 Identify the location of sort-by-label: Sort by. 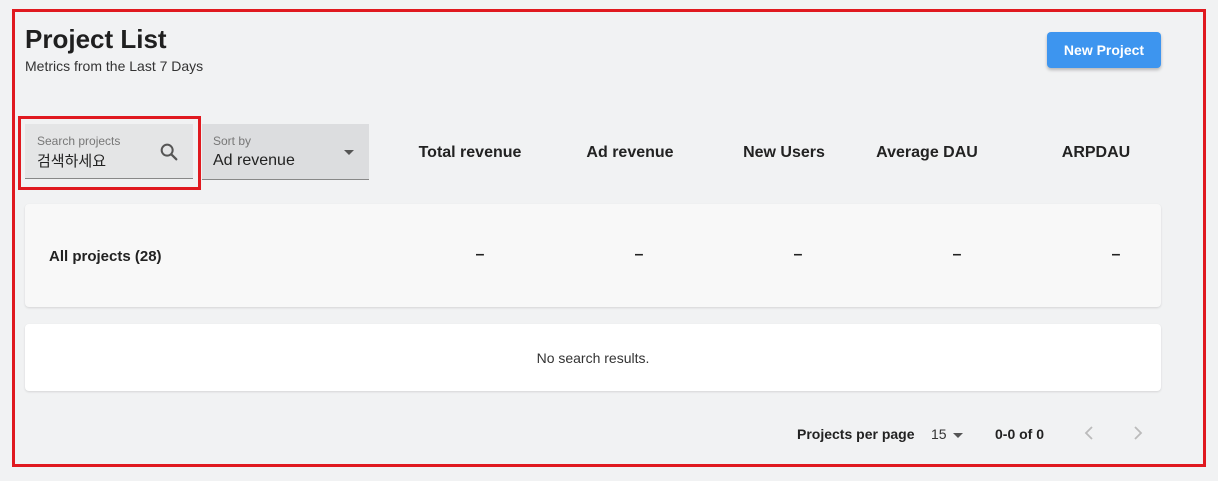
(232, 141).